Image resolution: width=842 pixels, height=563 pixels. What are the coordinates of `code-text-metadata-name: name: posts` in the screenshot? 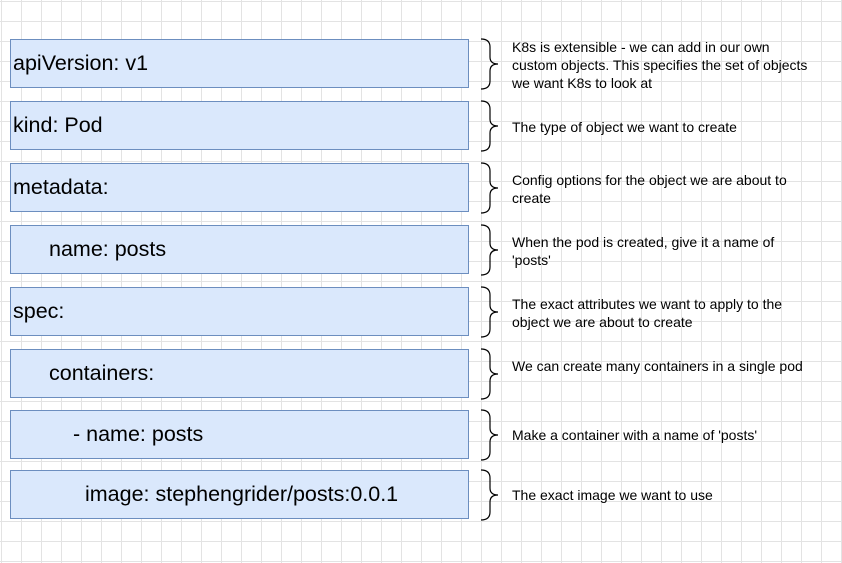 It's located at (108, 249).